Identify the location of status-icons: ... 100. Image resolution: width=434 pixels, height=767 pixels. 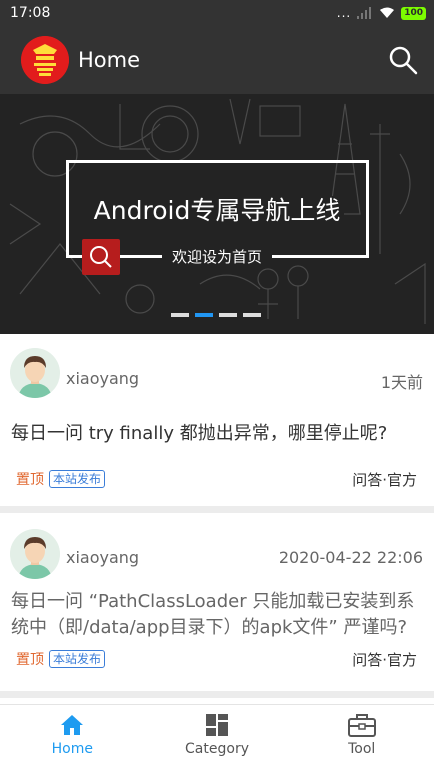
(381, 13).